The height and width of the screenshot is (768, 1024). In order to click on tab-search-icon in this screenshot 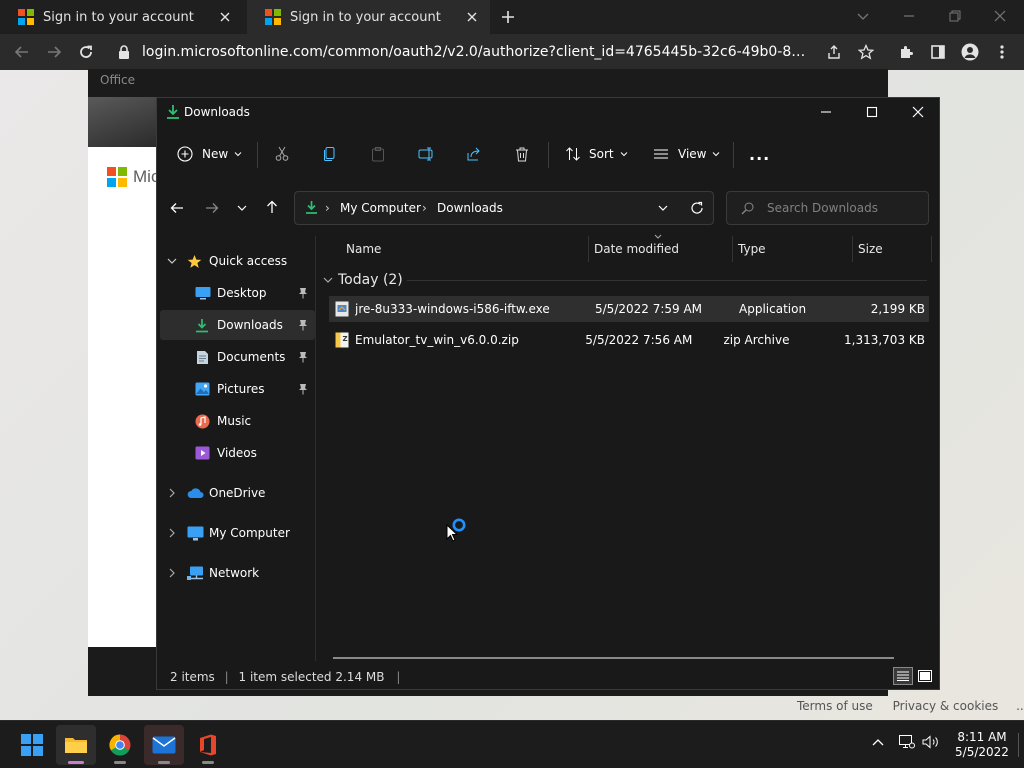, I will do `click(863, 16)`.